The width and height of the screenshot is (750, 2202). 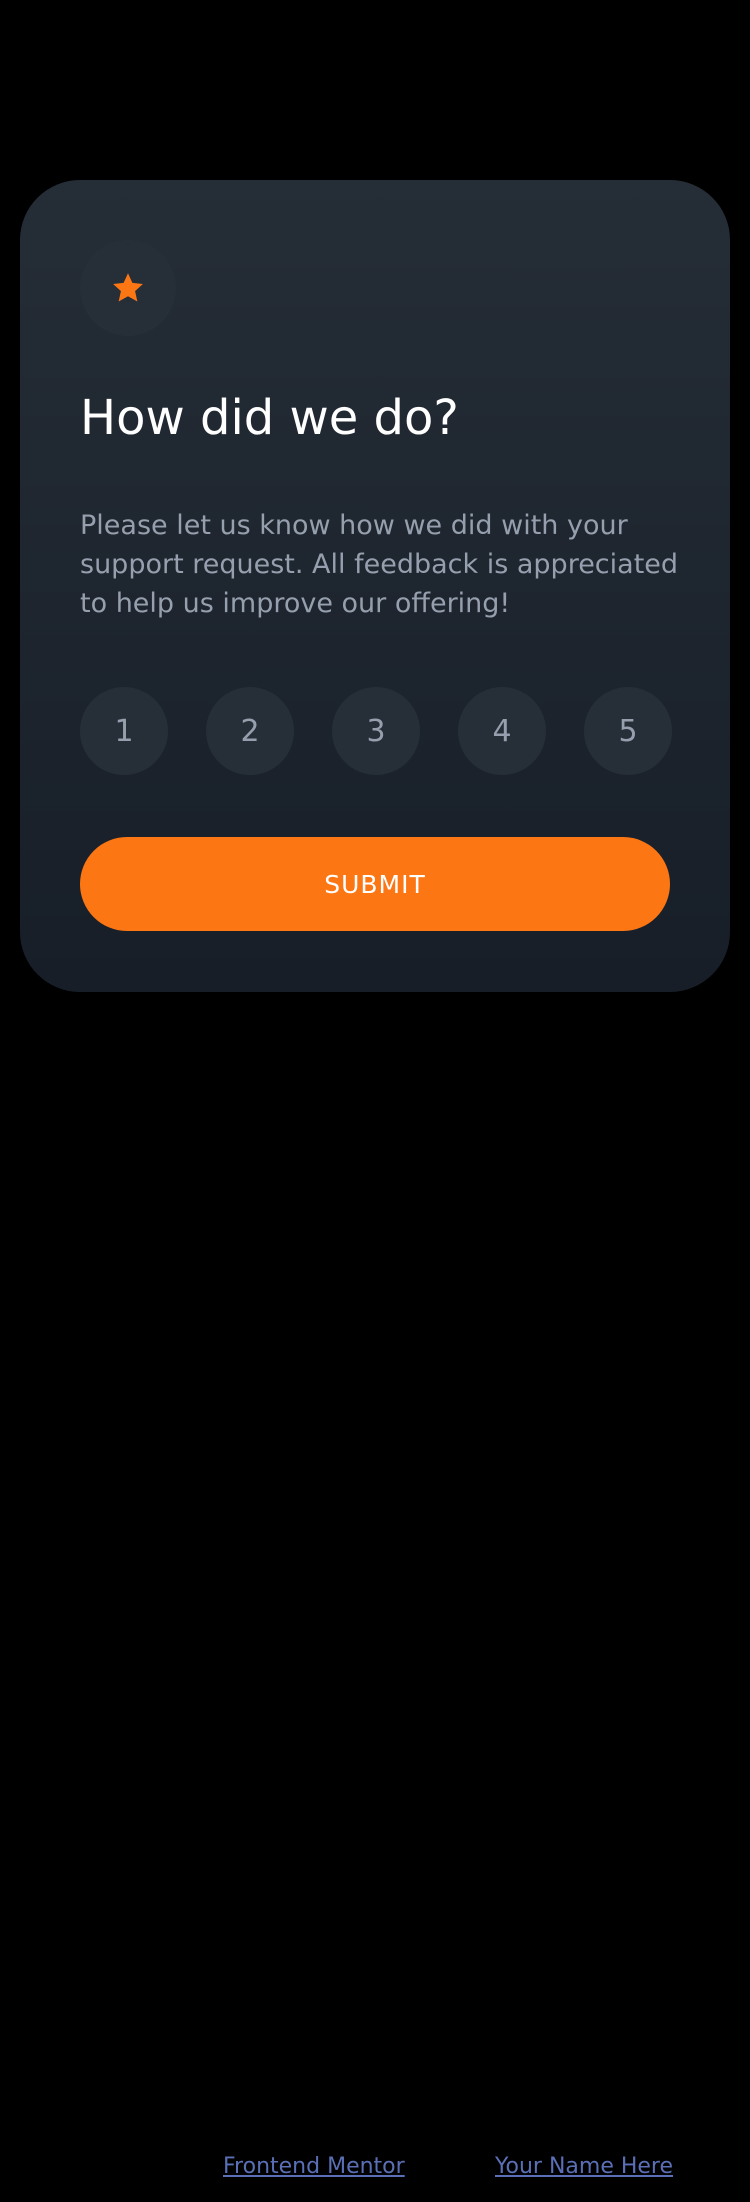 I want to click on attribution: Frontend Mentor Your Name Here, so click(x=375, y=2169).